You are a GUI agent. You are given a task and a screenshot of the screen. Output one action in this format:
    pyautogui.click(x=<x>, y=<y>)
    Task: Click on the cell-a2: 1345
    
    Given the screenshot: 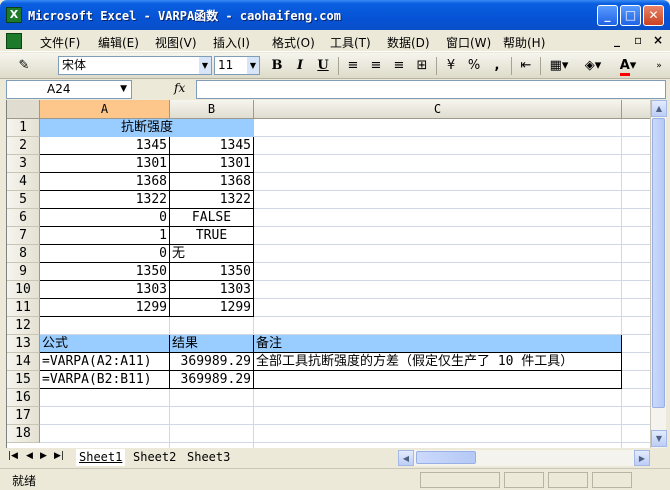 What is the action you would take?
    pyautogui.click(x=105, y=146)
    